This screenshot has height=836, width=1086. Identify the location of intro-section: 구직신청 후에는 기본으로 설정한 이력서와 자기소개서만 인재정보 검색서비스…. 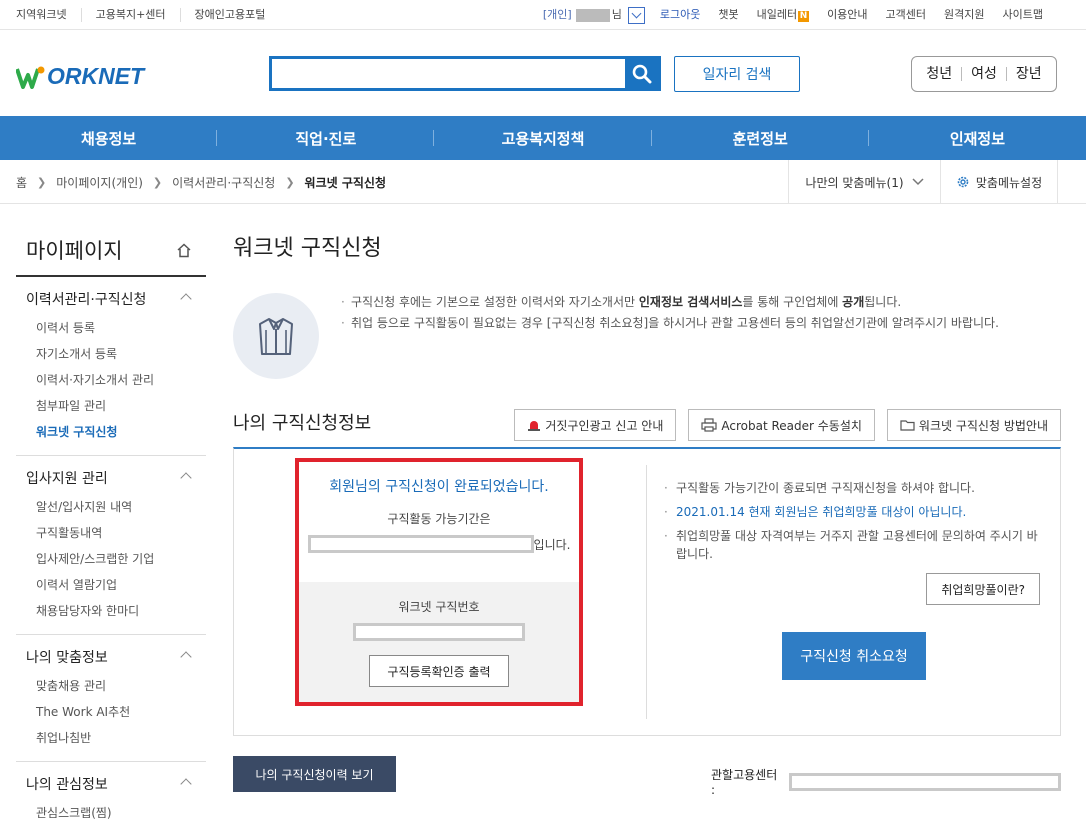
(647, 339).